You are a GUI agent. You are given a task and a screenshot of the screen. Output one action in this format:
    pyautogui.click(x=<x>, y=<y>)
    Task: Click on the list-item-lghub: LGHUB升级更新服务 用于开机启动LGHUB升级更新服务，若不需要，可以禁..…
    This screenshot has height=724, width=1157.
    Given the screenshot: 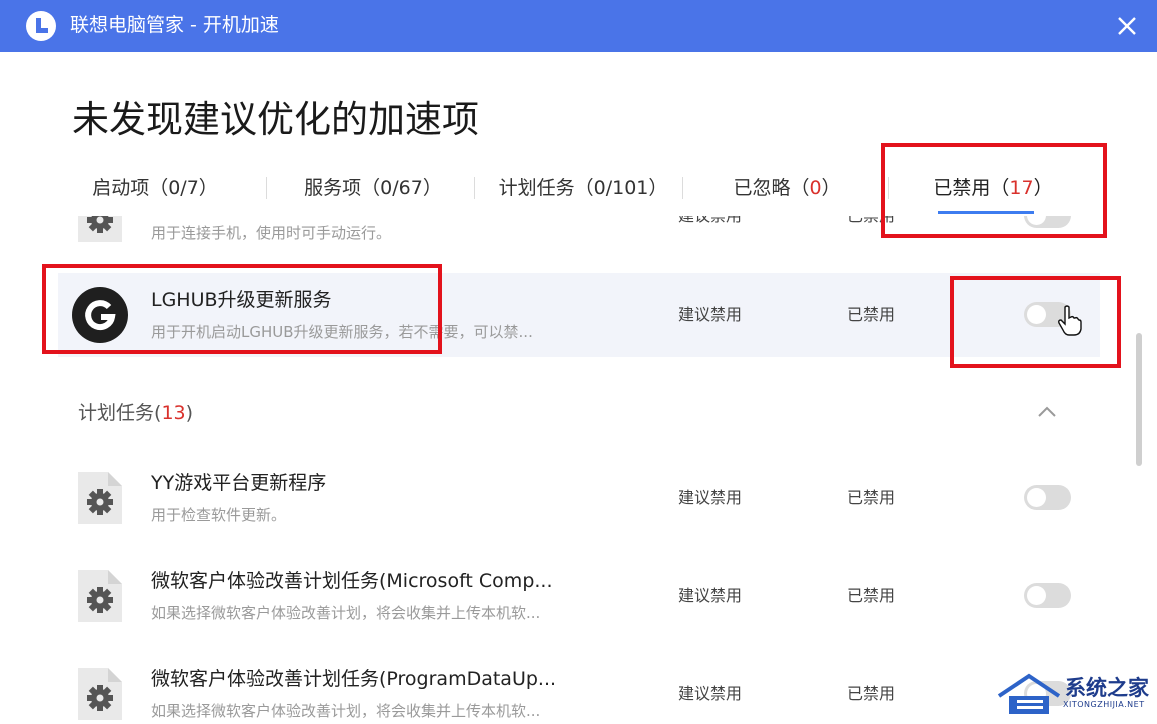 What is the action you would take?
    pyautogui.click(x=579, y=315)
    